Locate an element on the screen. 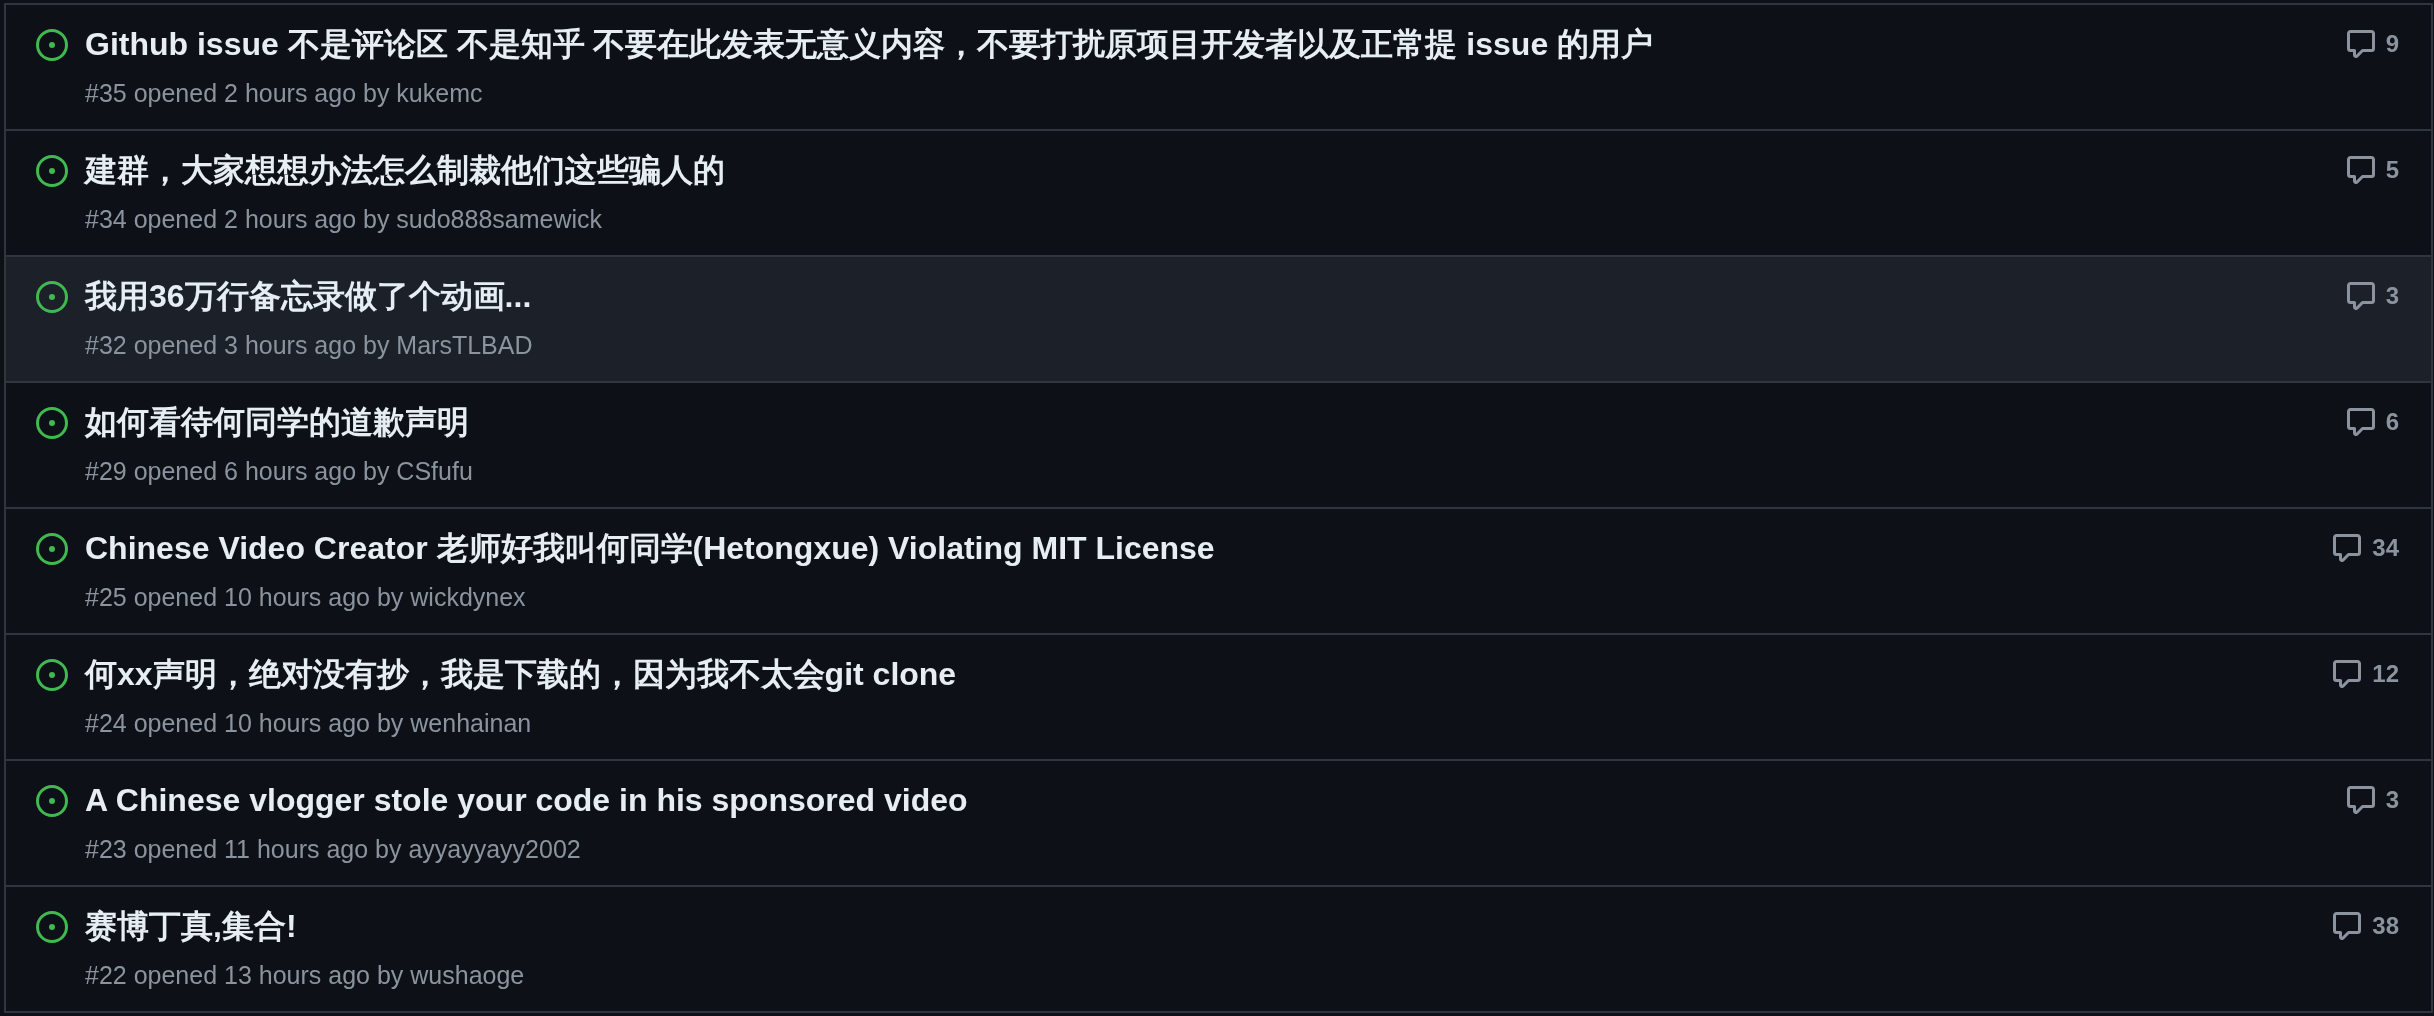 Image resolution: width=2434 pixels, height=1016 pixels. issue-title-link: 何xx声明，绝对没有抄，我是下载的，因为我不太会git clone is located at coordinates (521, 674).